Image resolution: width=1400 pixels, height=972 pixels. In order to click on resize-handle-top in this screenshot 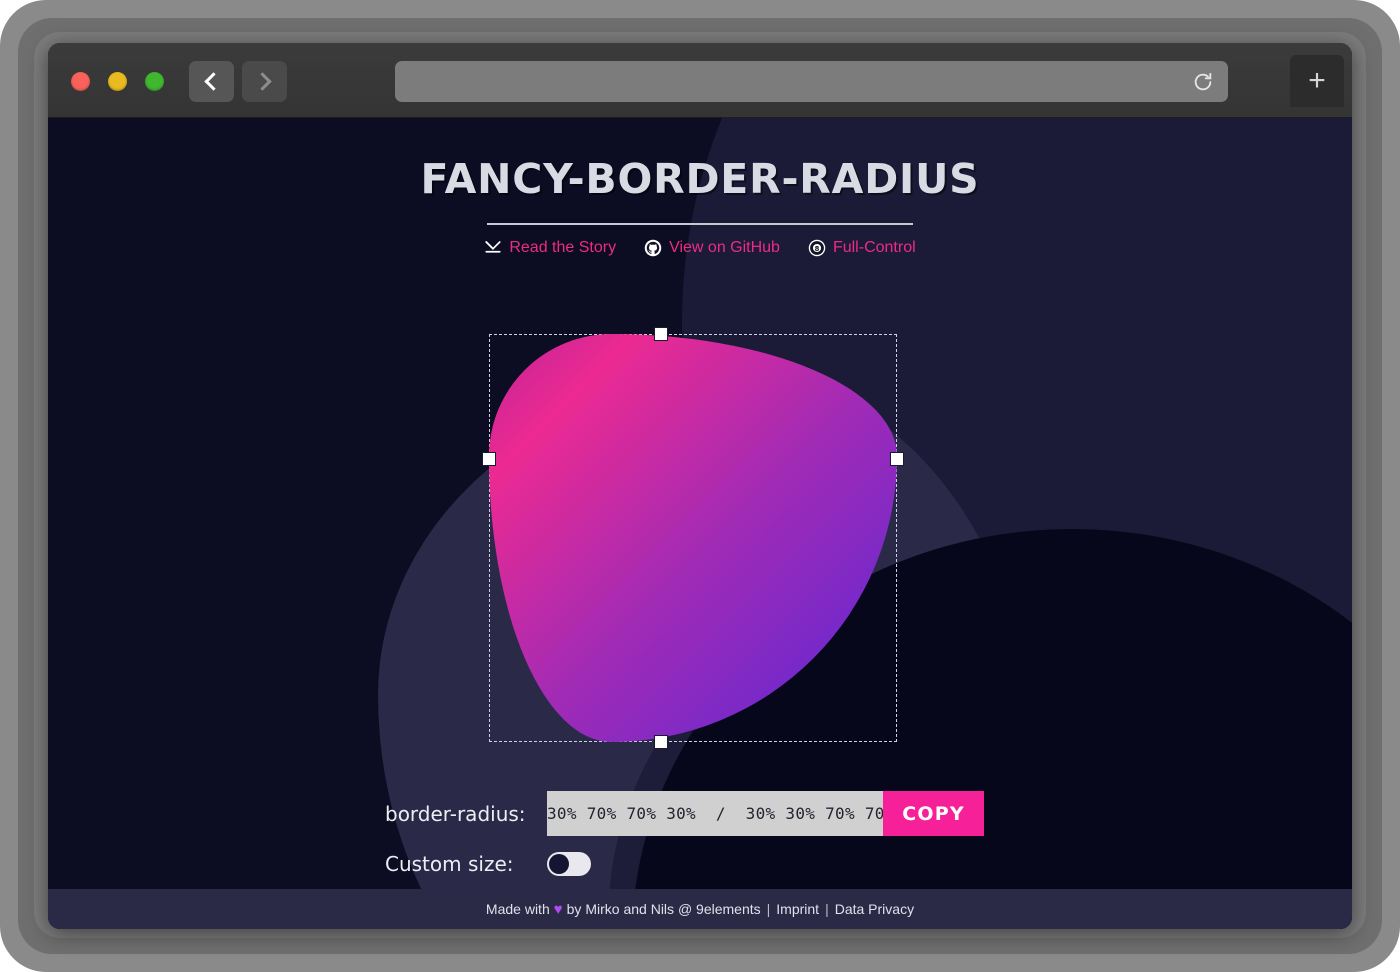, I will do `click(661, 334)`.